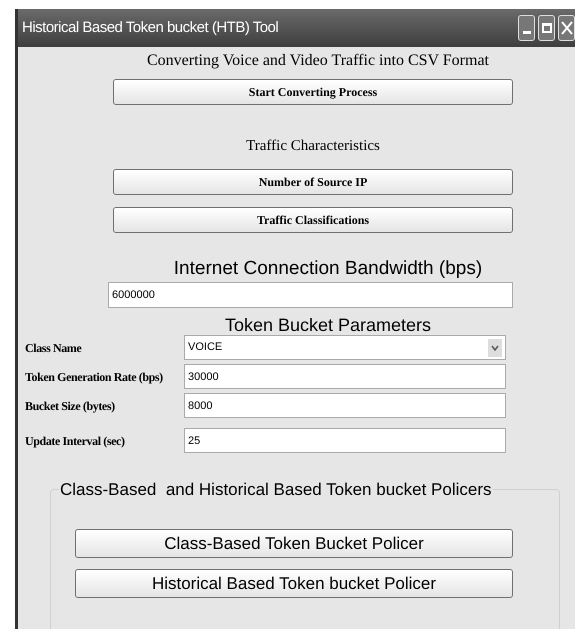  I want to click on bandwidth-heading: Internet Connection Bandwidth (bps), so click(328, 268).